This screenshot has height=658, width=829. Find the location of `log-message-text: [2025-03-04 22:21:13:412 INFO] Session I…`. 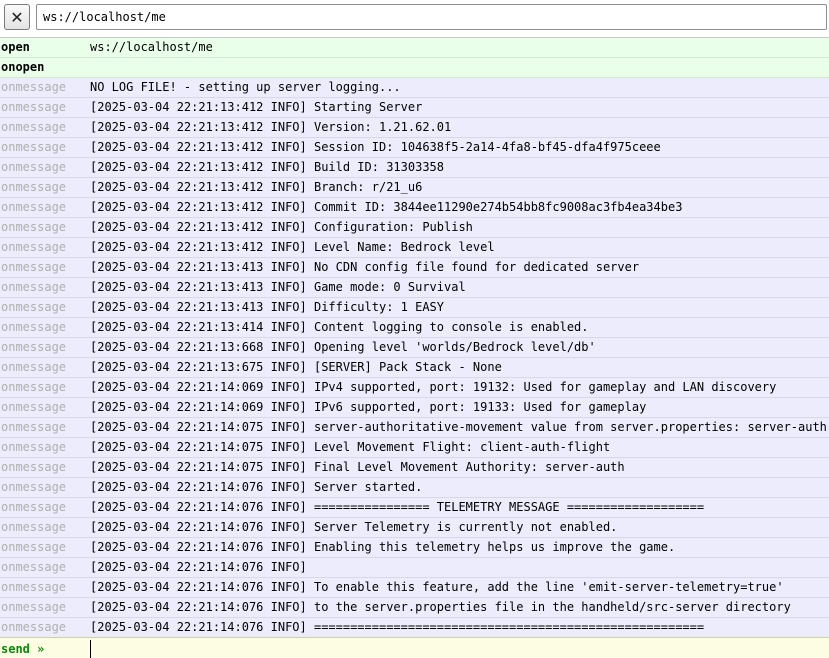

log-message-text: [2025-03-04 22:21:13:412 INFO] Session I… is located at coordinates (375, 147).